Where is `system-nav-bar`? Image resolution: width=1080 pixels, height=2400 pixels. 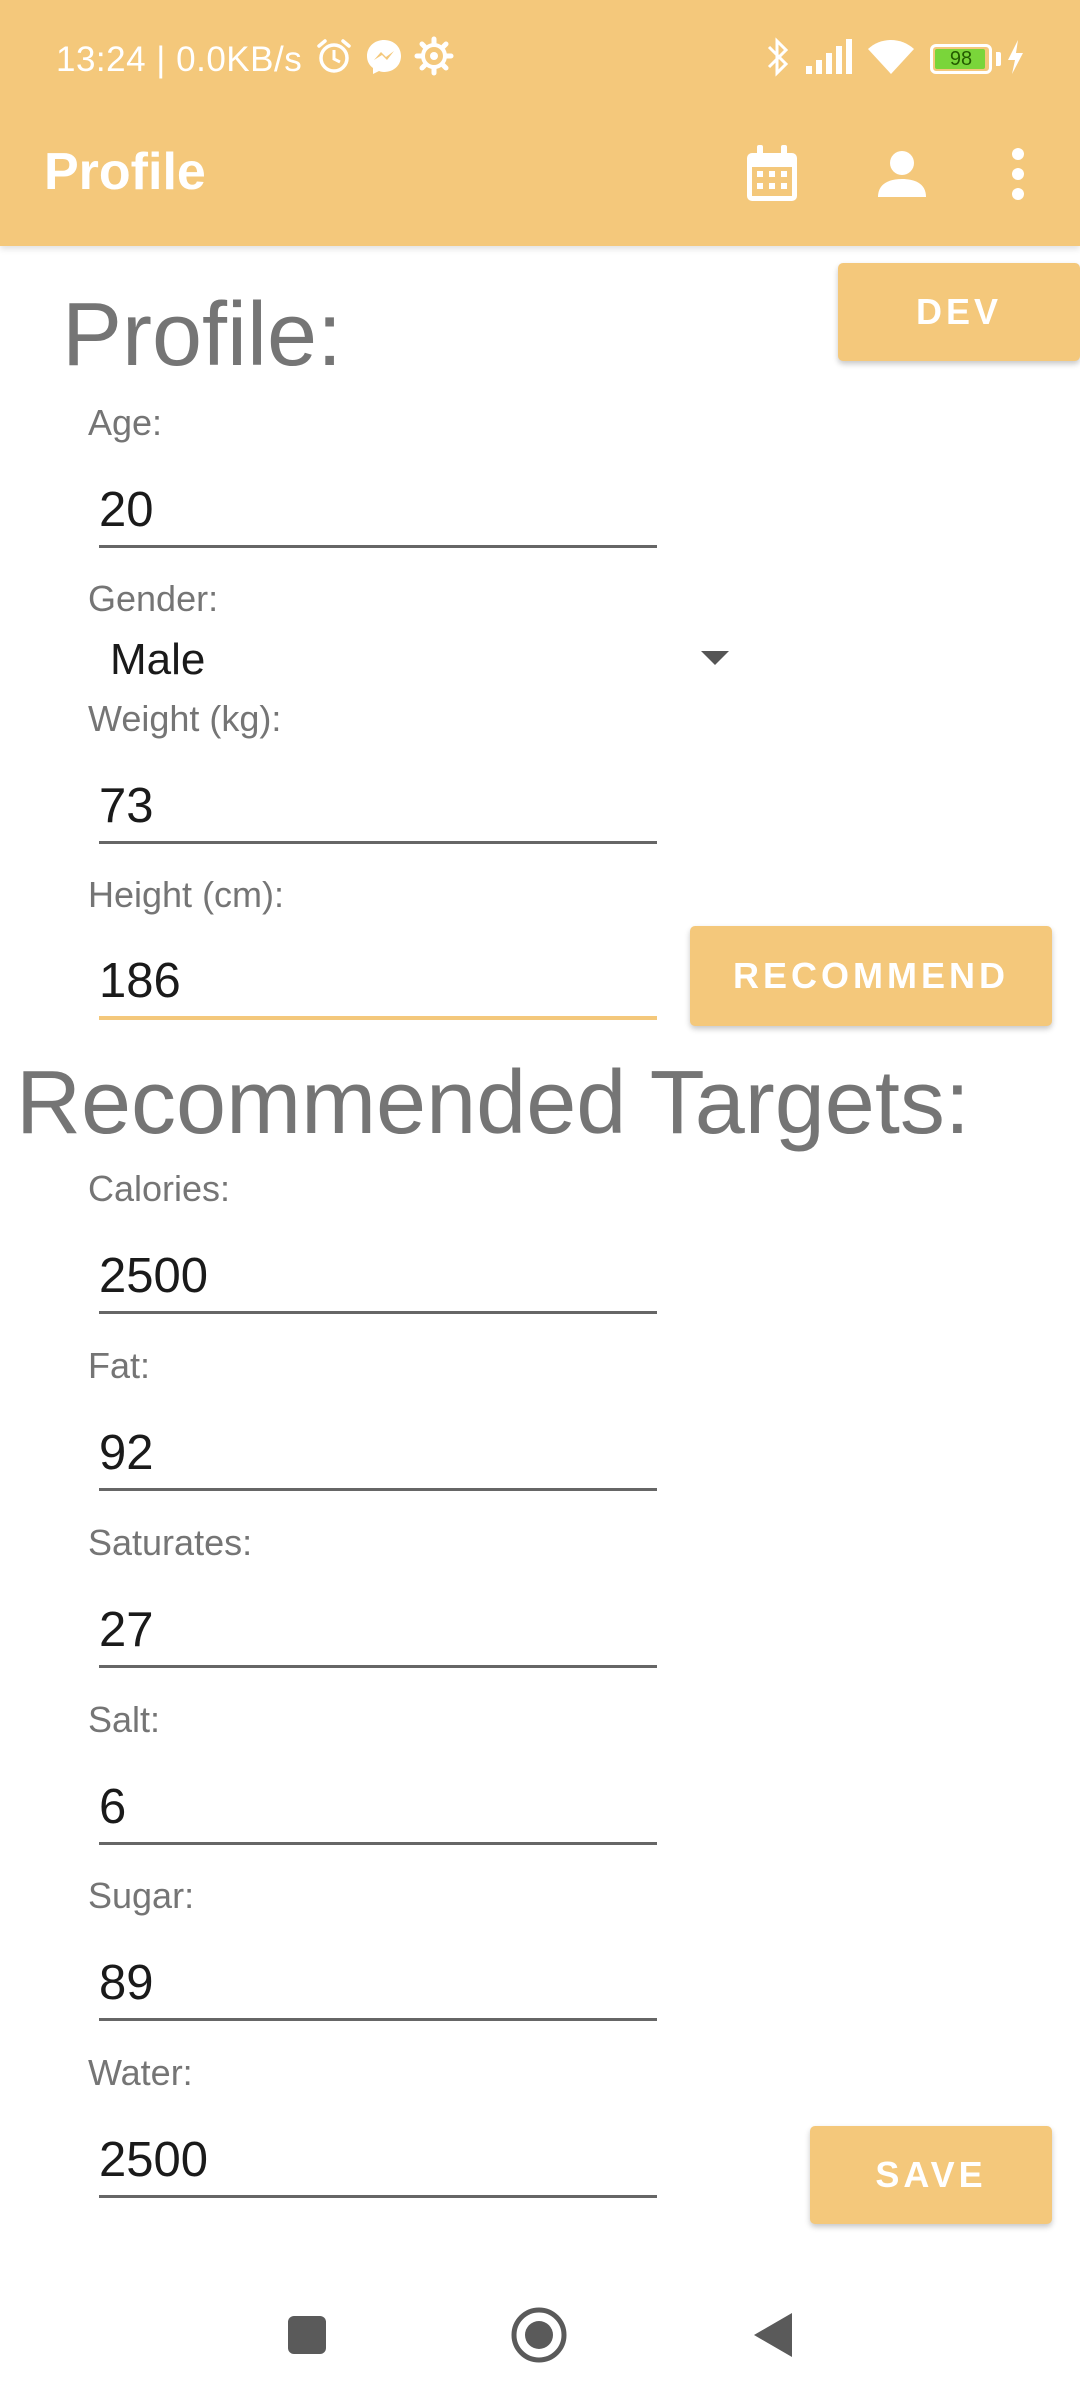 system-nav-bar is located at coordinates (540, 2336).